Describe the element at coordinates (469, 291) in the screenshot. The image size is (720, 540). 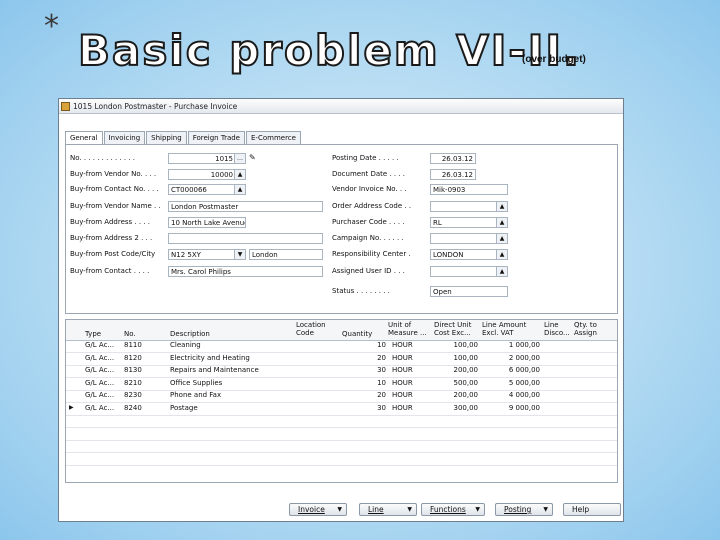
I see `status-value: Open` at that location.